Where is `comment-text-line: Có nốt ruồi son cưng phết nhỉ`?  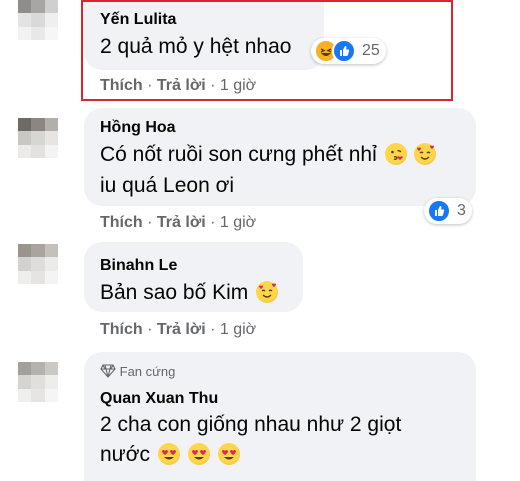 comment-text-line: Có nốt ruồi son cưng phết nhỉ is located at coordinates (238, 154).